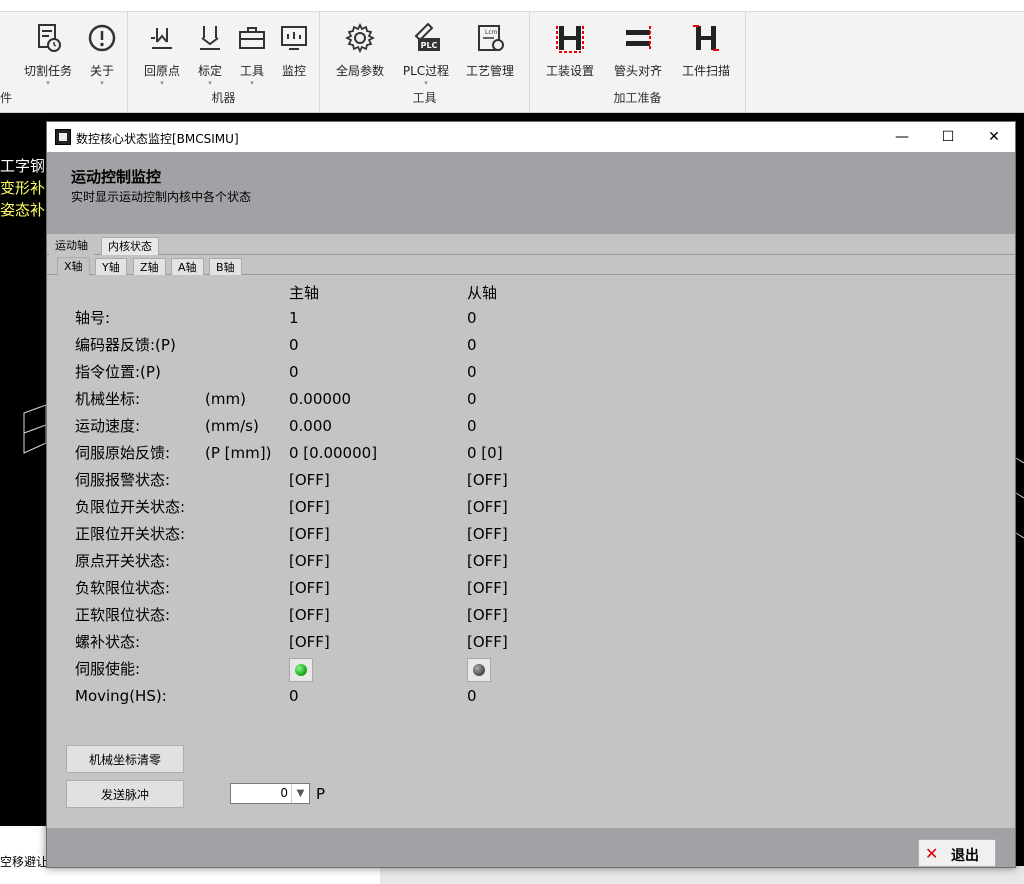  Describe the element at coordinates (10, 73) in the screenshot. I see `ribbon-button-label: ]` at that location.